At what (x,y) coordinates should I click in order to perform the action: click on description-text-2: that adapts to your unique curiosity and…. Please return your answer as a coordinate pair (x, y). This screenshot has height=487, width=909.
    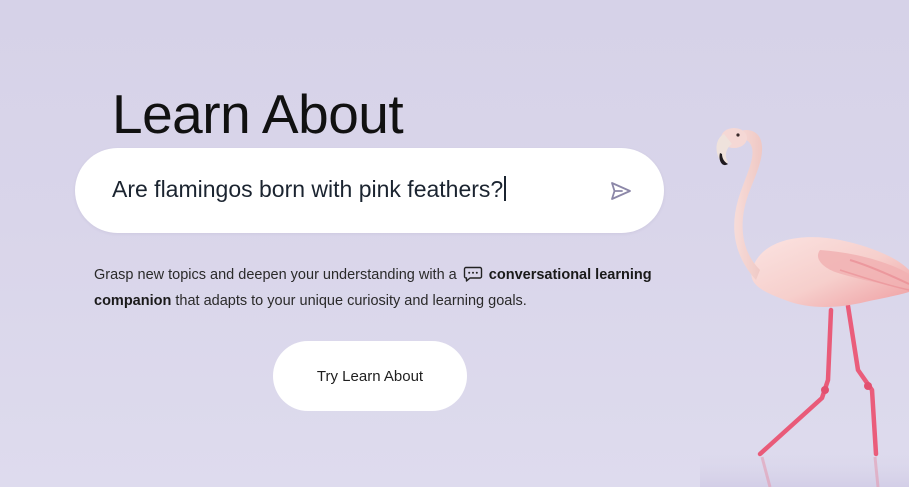
    Looking at the image, I should click on (349, 301).